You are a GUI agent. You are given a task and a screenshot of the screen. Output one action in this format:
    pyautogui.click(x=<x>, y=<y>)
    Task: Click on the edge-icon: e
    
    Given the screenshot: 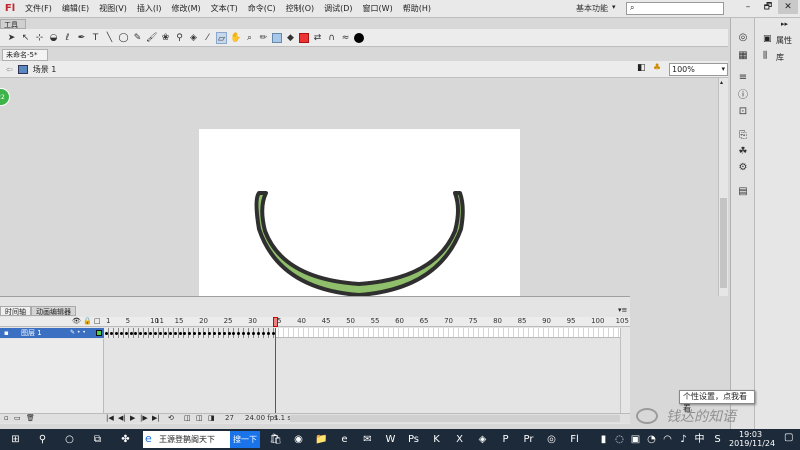 What is the action you would take?
    pyautogui.click(x=344, y=439)
    